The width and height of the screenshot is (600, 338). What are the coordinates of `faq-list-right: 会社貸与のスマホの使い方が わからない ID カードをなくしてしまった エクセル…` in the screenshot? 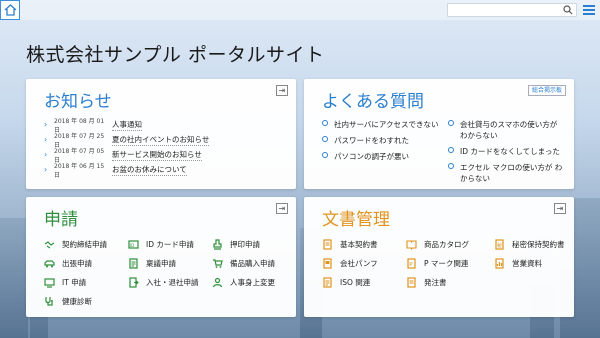 It's located at (507, 154).